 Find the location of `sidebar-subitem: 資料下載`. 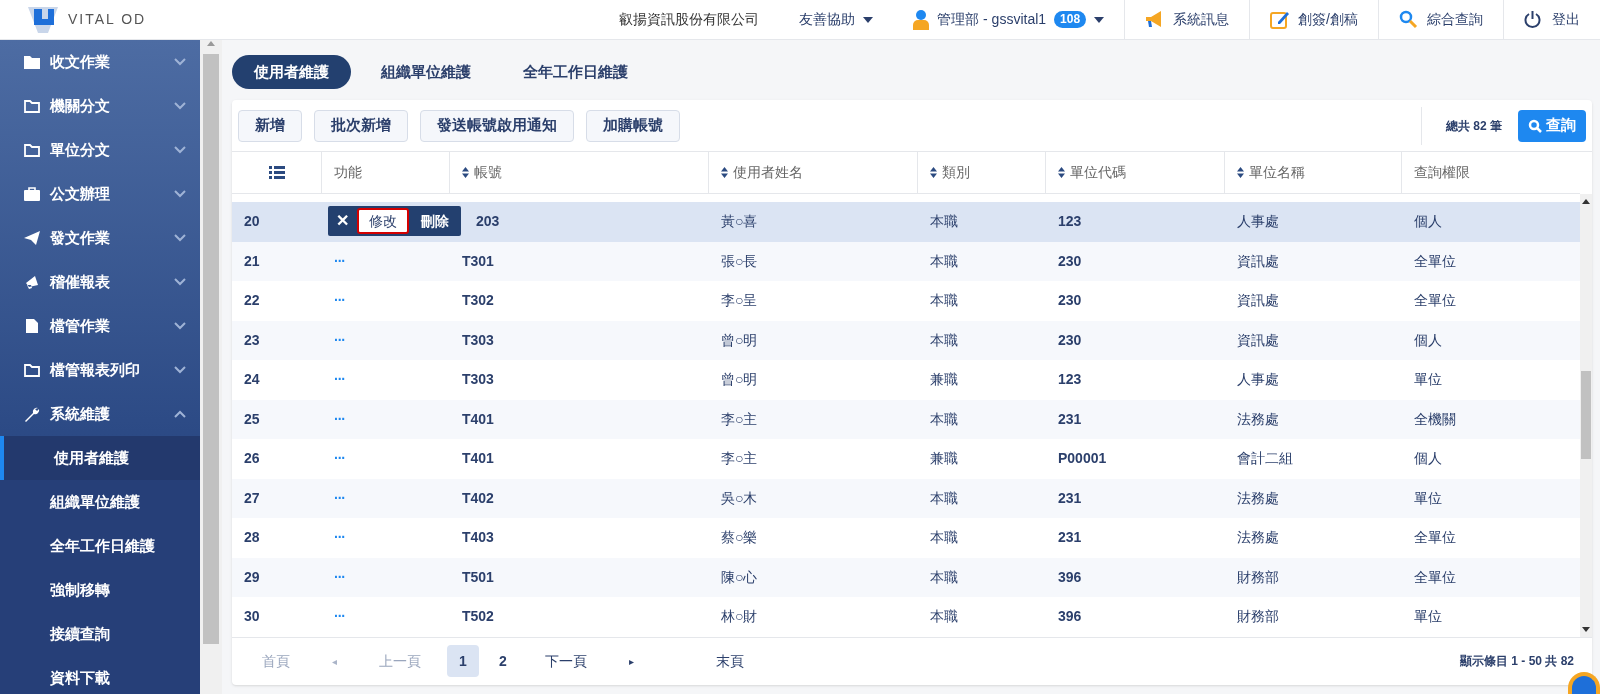

sidebar-subitem: 資料下載 is located at coordinates (100, 675).